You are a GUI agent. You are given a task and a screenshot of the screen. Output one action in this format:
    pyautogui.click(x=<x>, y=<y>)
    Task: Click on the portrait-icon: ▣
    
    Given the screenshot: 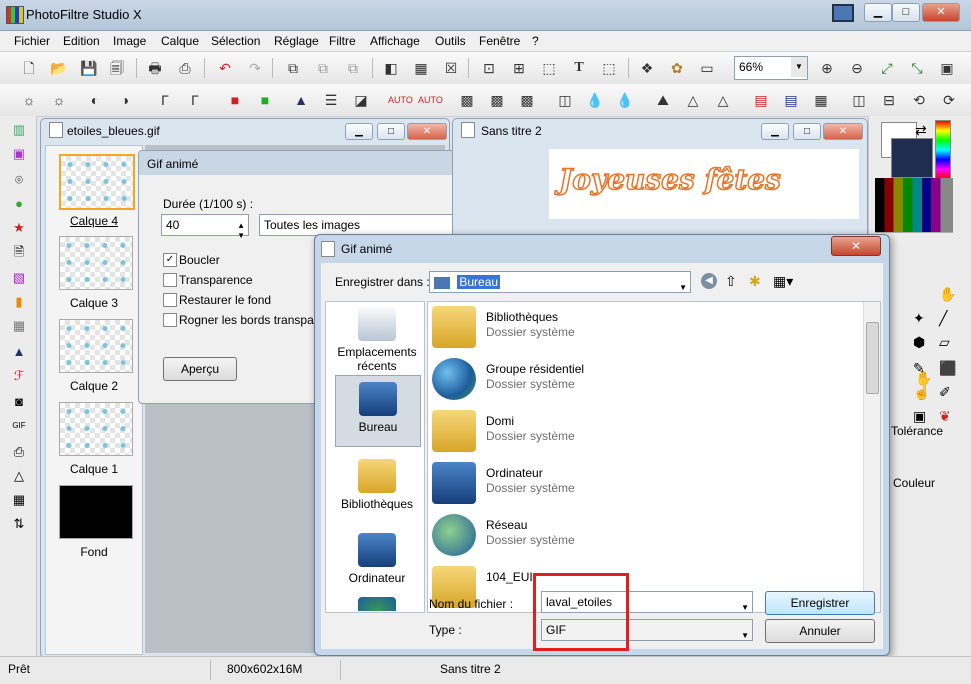 What is the action you would take?
    pyautogui.click(x=919, y=416)
    